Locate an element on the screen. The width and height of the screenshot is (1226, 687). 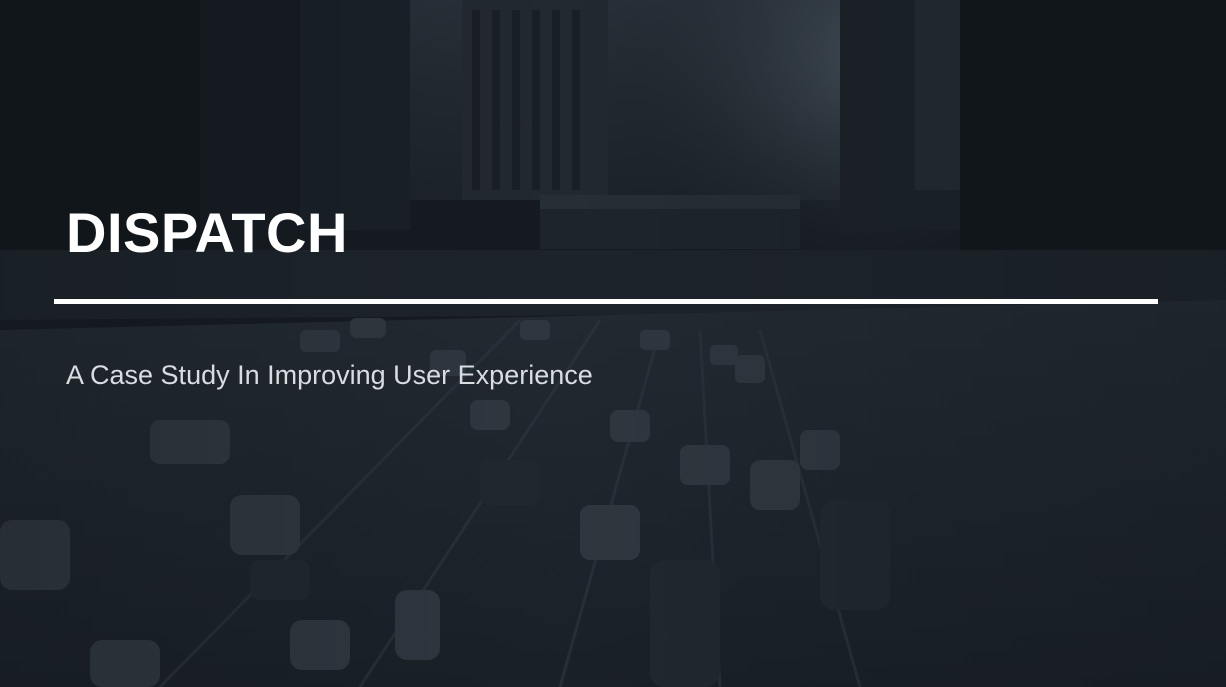
title-divider is located at coordinates (606, 301).